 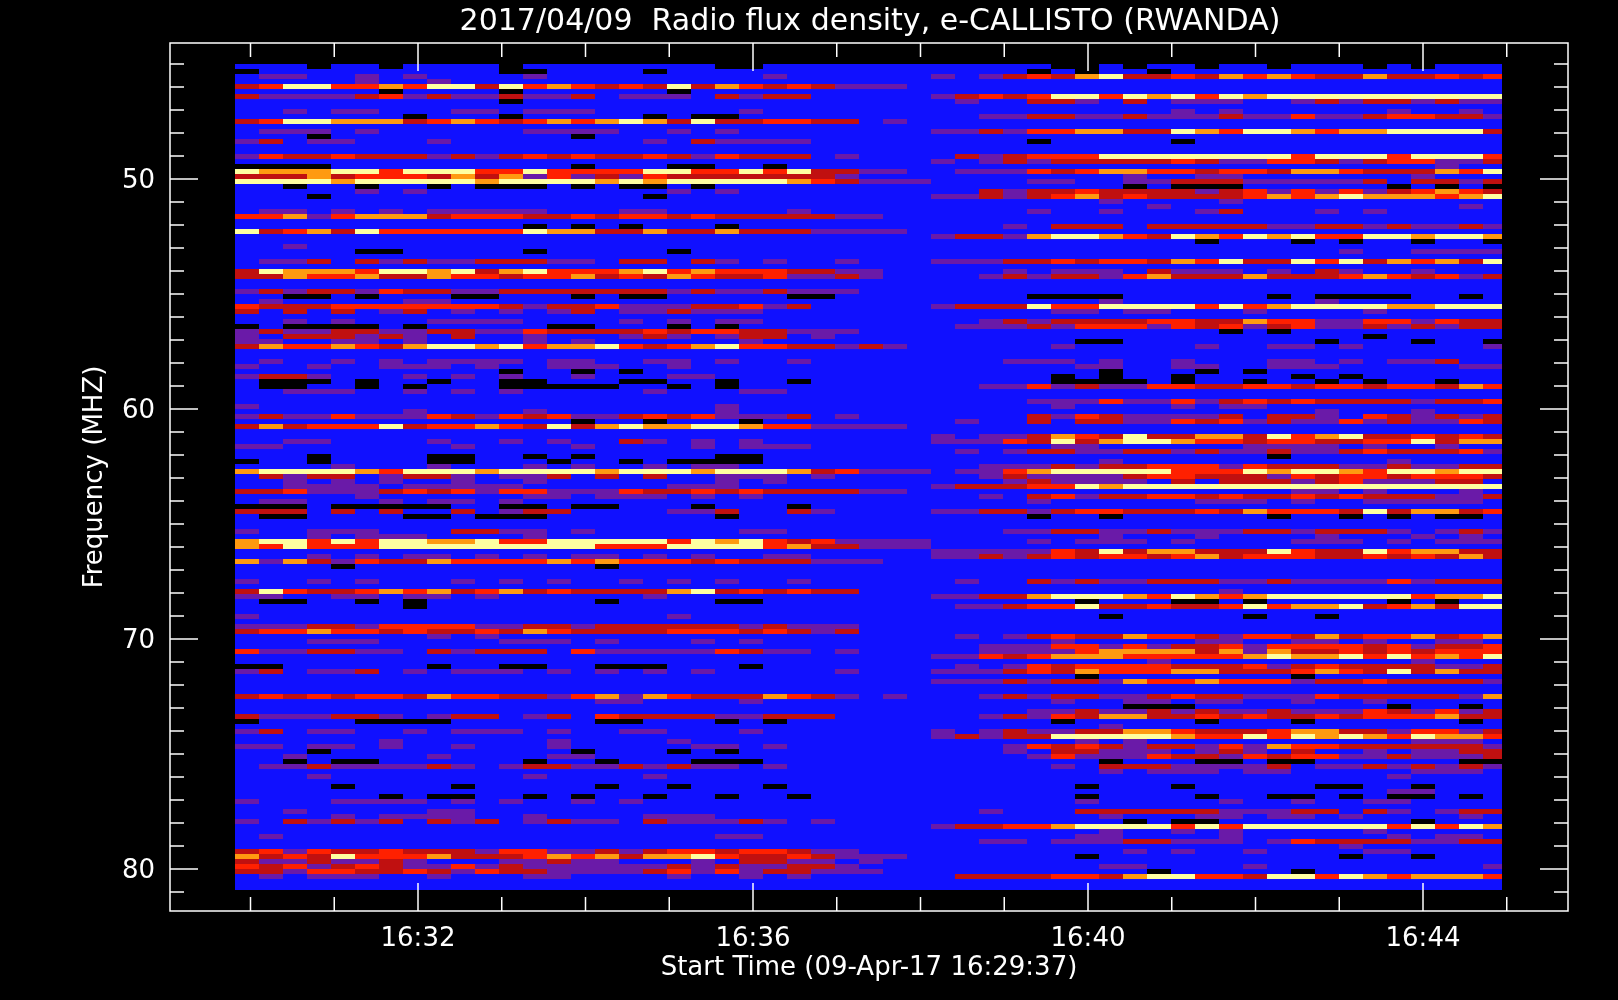 What do you see at coordinates (1423, 937) in the screenshot?
I see `axis-tick-label: 16:44` at bounding box center [1423, 937].